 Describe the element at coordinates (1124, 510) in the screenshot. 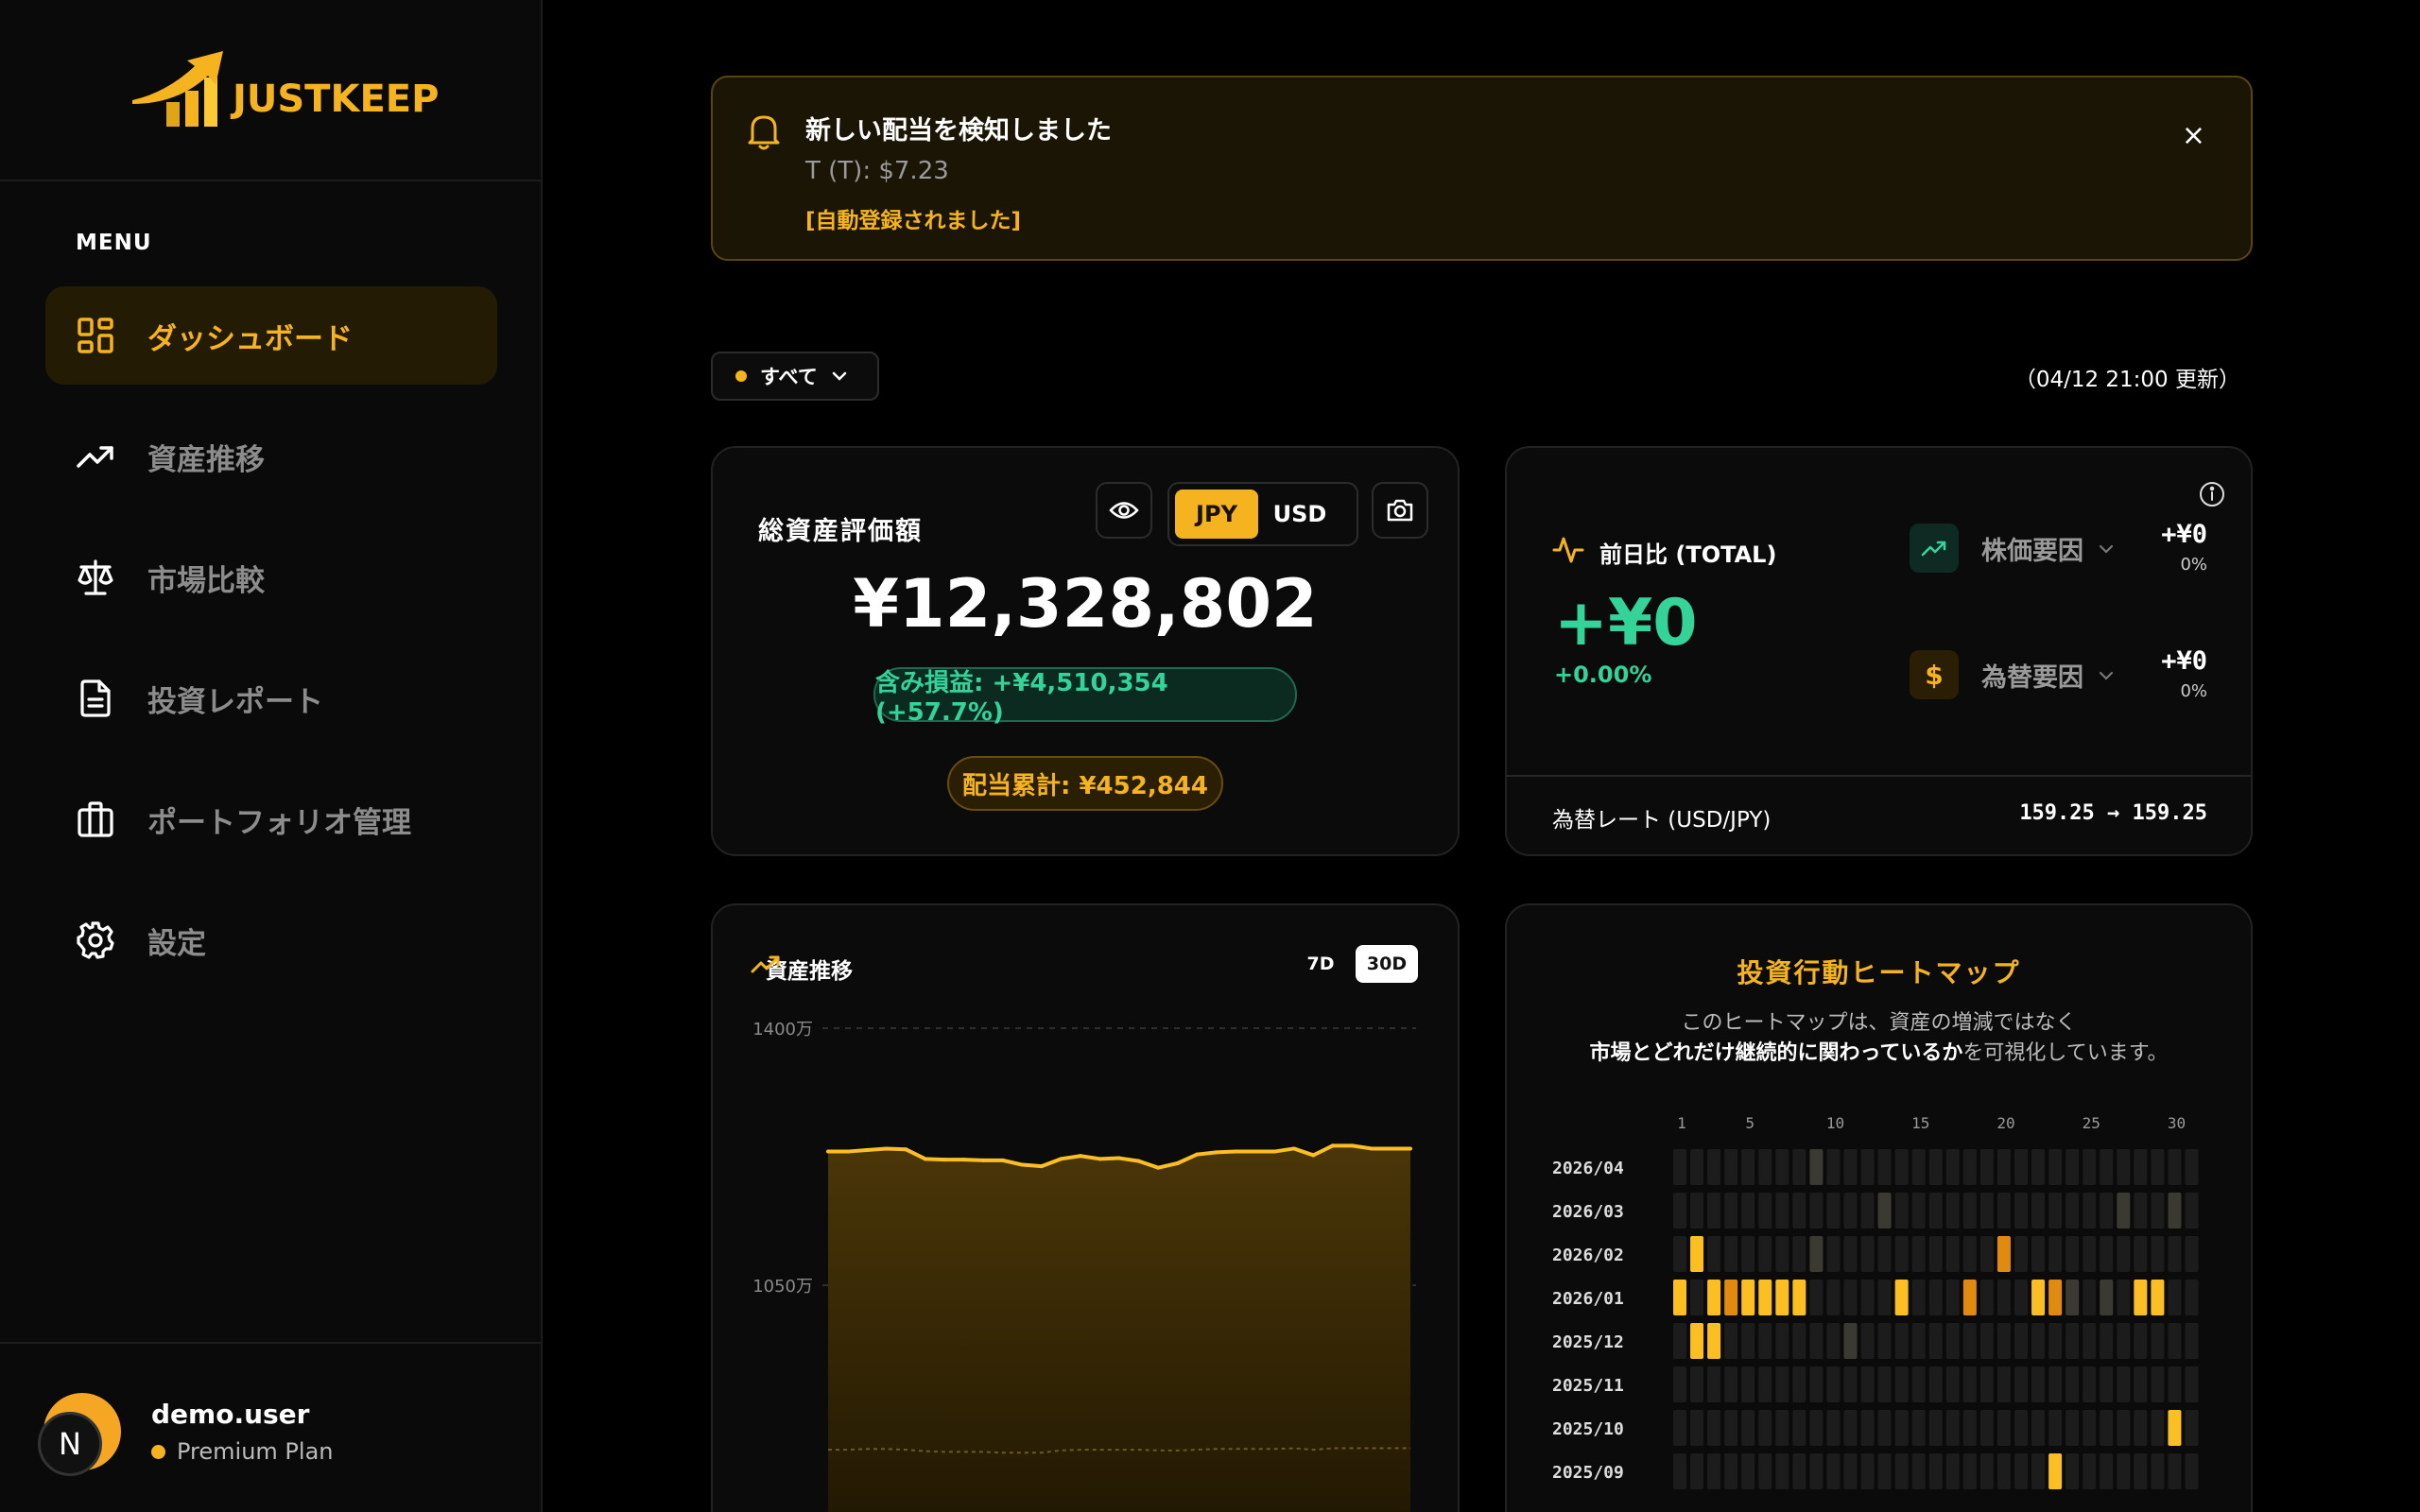

I see `eye-icon` at that location.